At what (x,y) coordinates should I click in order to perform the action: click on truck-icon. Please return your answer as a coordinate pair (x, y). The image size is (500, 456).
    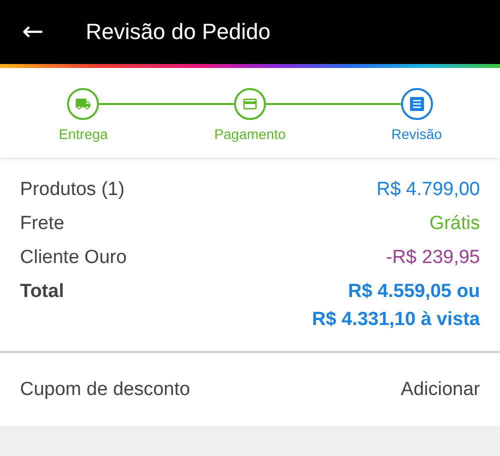
    Looking at the image, I should click on (83, 104).